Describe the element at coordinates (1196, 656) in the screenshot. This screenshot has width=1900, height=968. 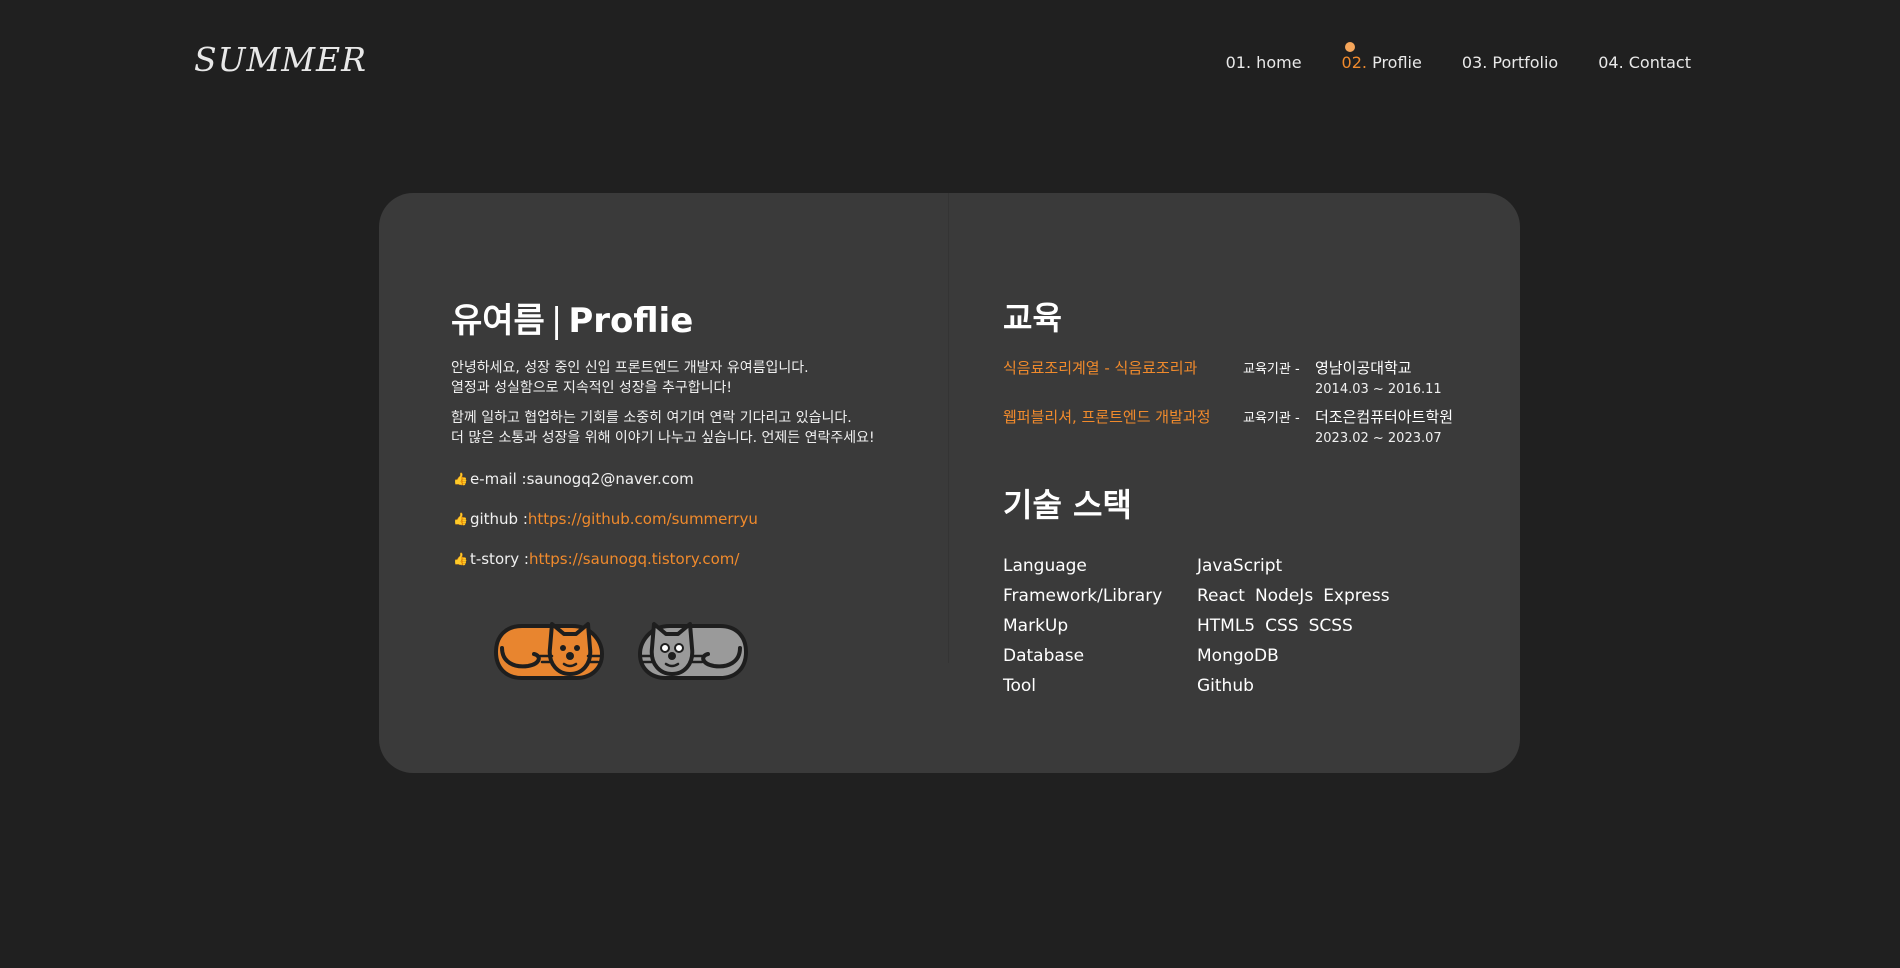
I see `stack-row-database: Database MongoDB` at that location.